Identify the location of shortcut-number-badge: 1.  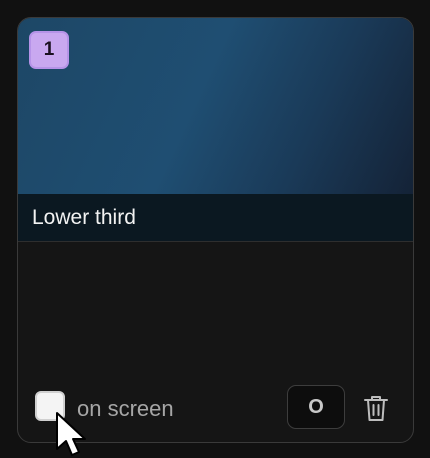
(49, 50).